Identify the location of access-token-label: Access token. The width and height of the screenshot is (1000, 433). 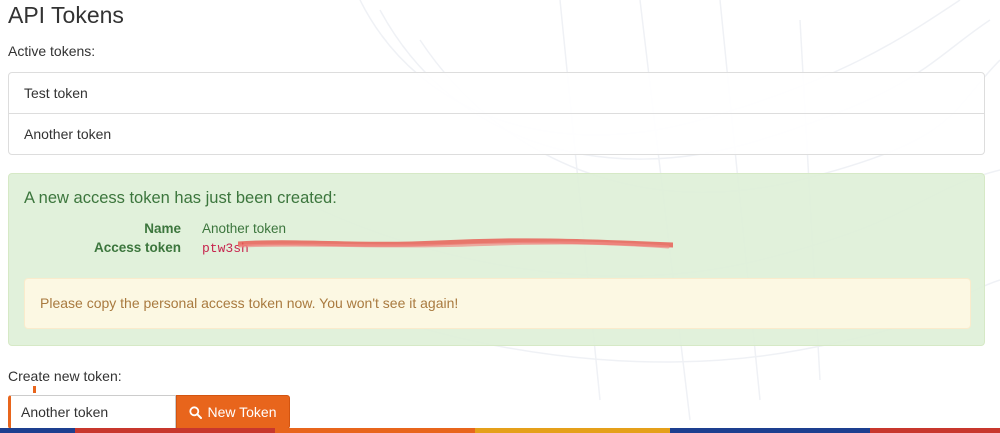
(137, 247).